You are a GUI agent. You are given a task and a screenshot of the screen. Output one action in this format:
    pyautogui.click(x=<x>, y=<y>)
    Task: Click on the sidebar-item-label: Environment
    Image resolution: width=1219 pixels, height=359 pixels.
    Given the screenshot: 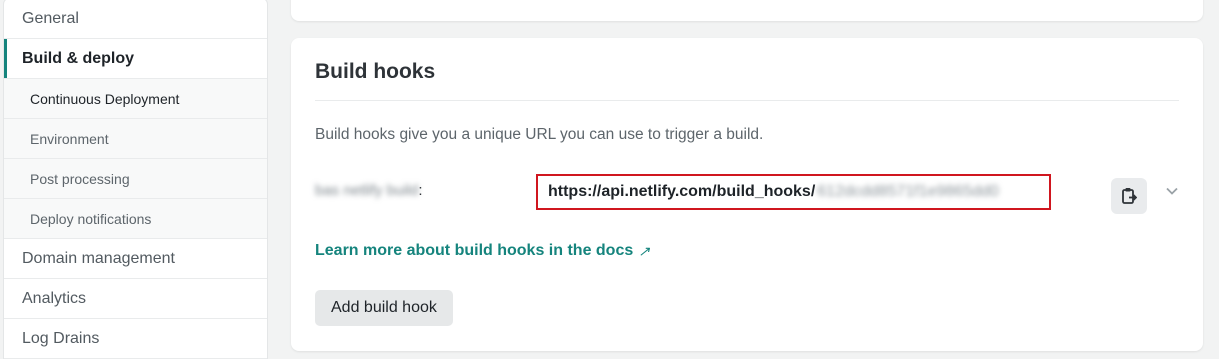 What is the action you would take?
    pyautogui.click(x=69, y=138)
    